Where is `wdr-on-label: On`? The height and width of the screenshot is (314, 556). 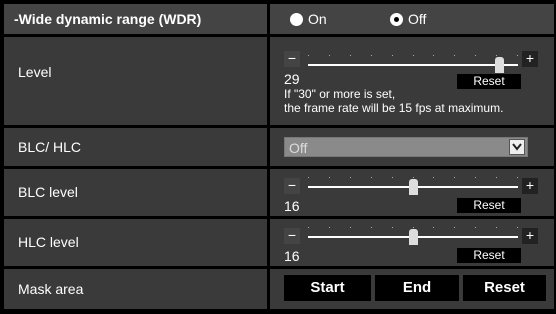
wdr-on-label: On is located at coordinates (317, 19).